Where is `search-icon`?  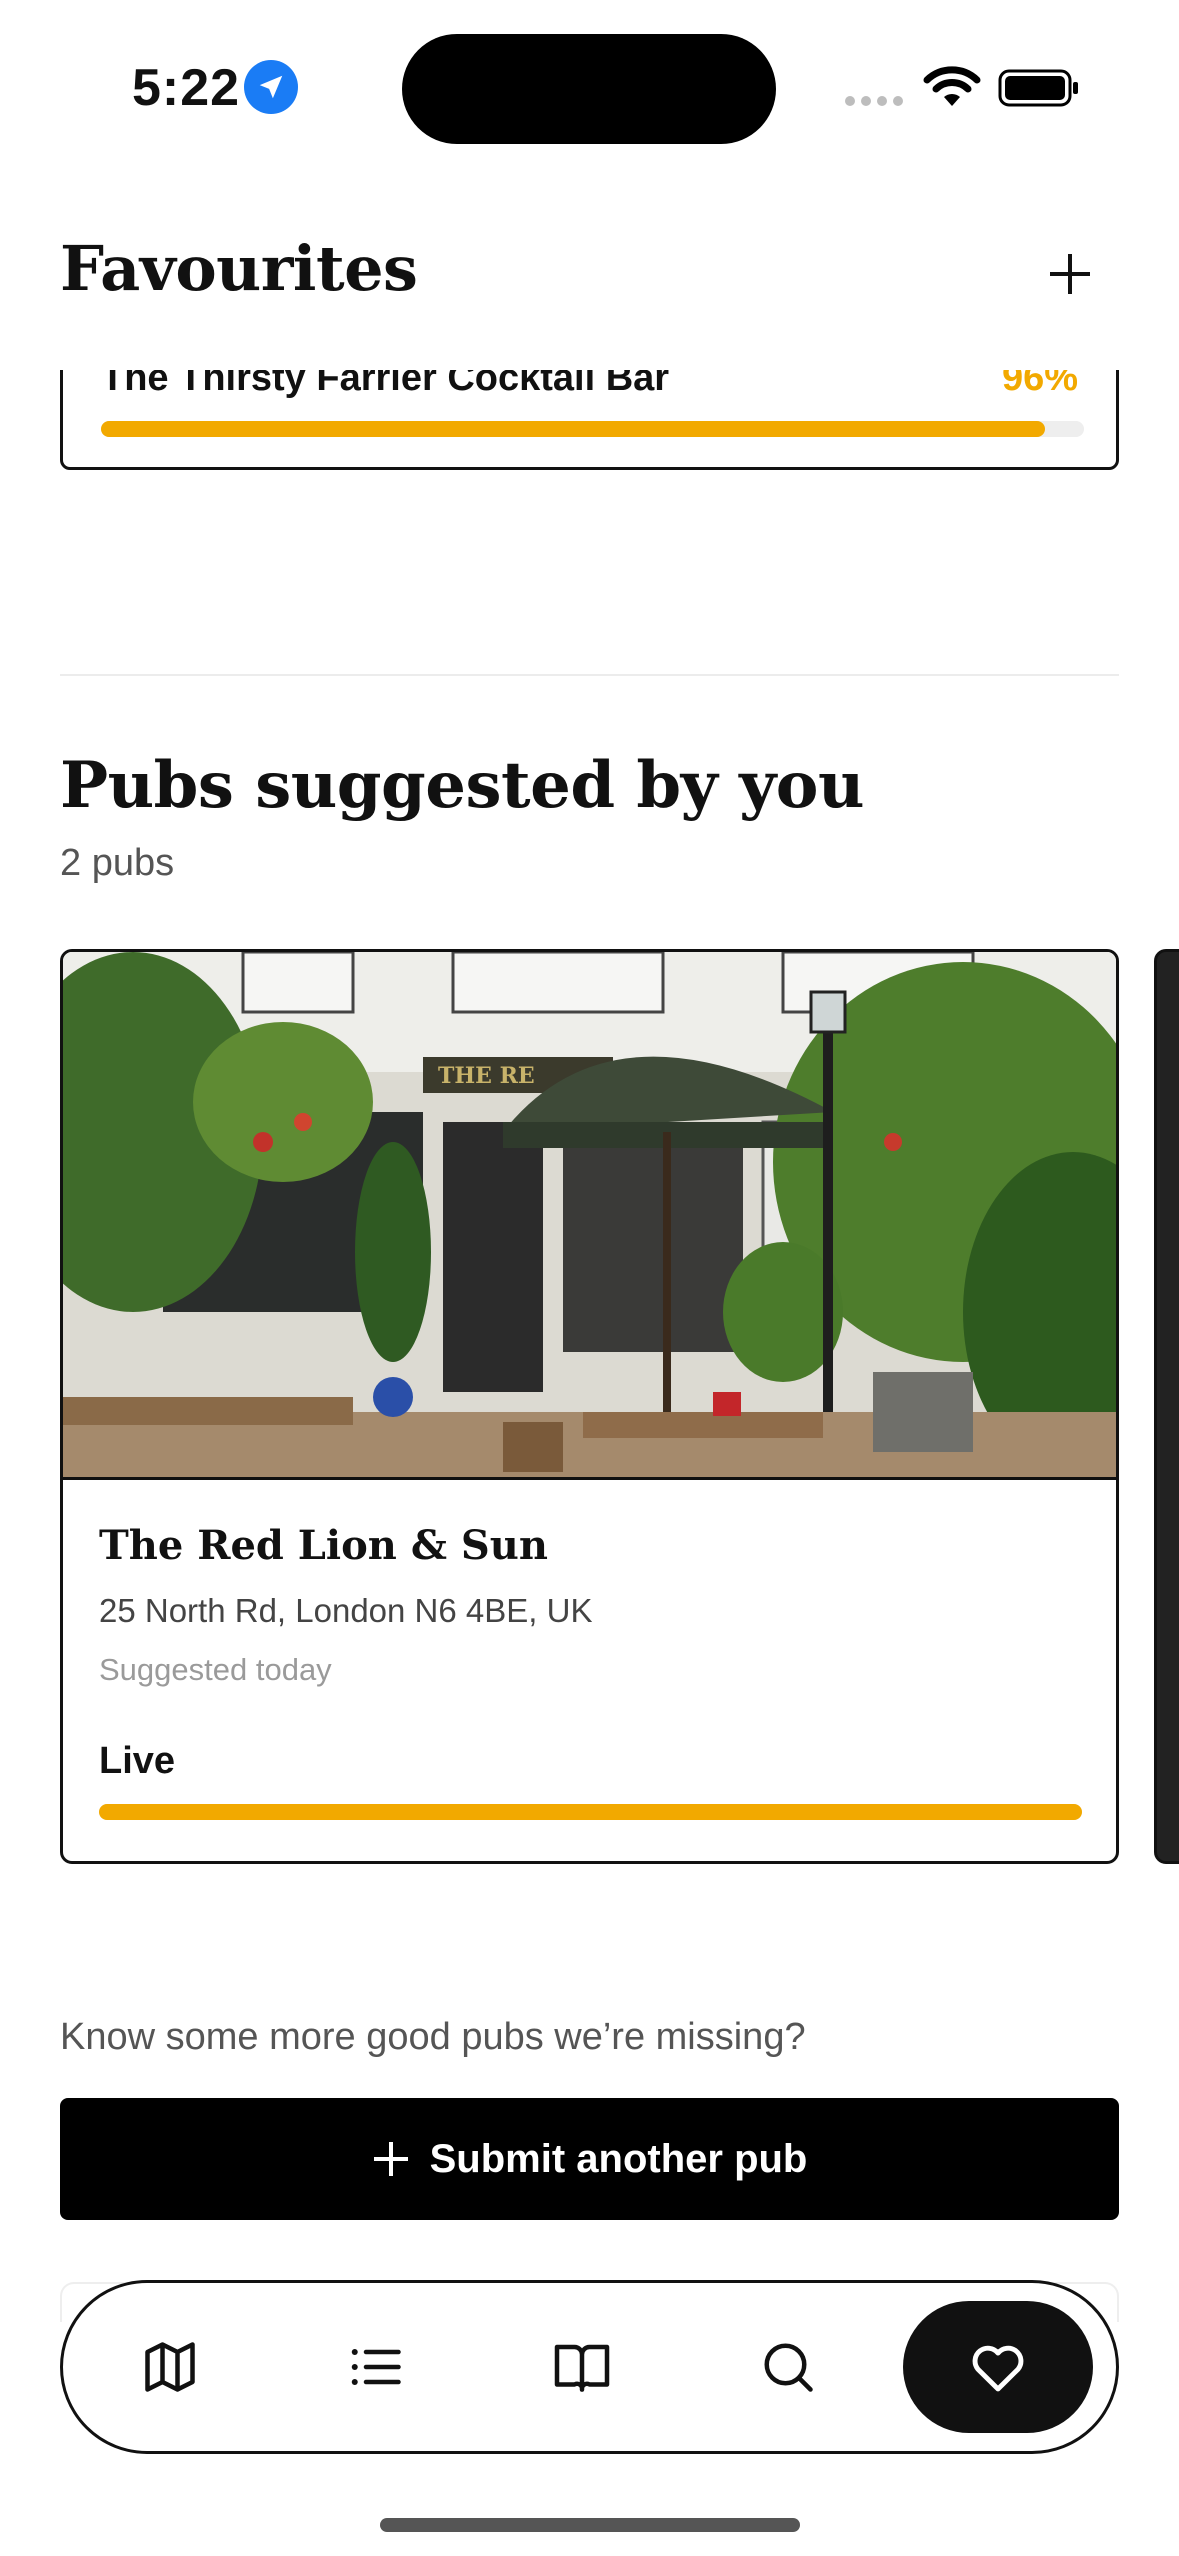
search-icon is located at coordinates (788, 2367).